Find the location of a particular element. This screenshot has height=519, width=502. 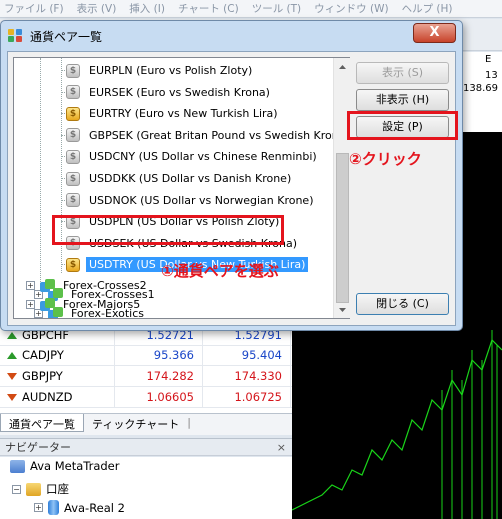

symbol-label: USDCNY is located at coordinates (112, 157).